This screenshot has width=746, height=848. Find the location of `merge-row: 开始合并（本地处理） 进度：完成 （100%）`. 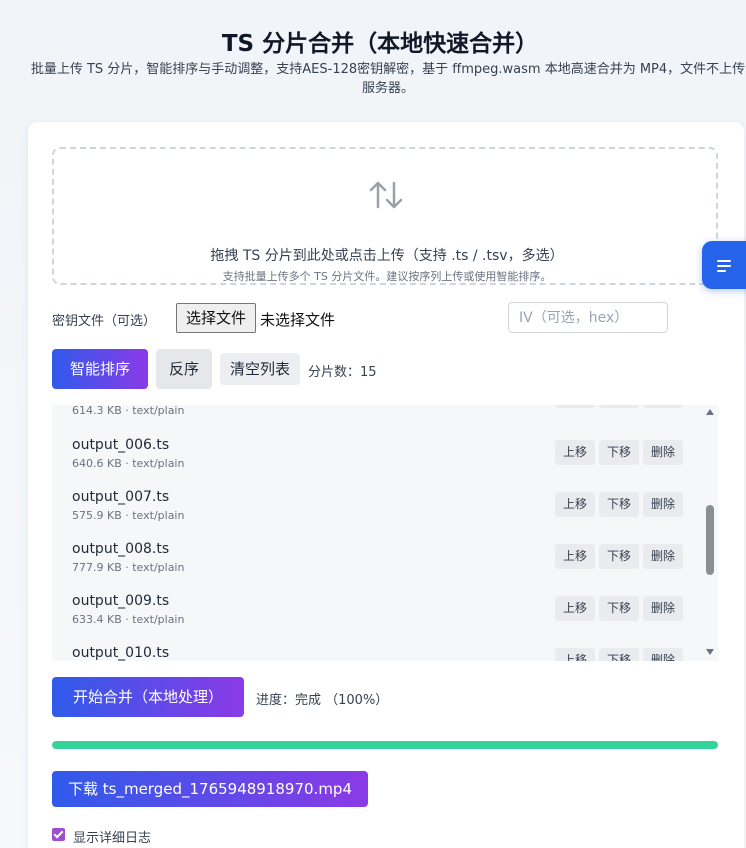

merge-row: 开始合并（本地处理） 进度：完成 （100%） is located at coordinates (385, 697).